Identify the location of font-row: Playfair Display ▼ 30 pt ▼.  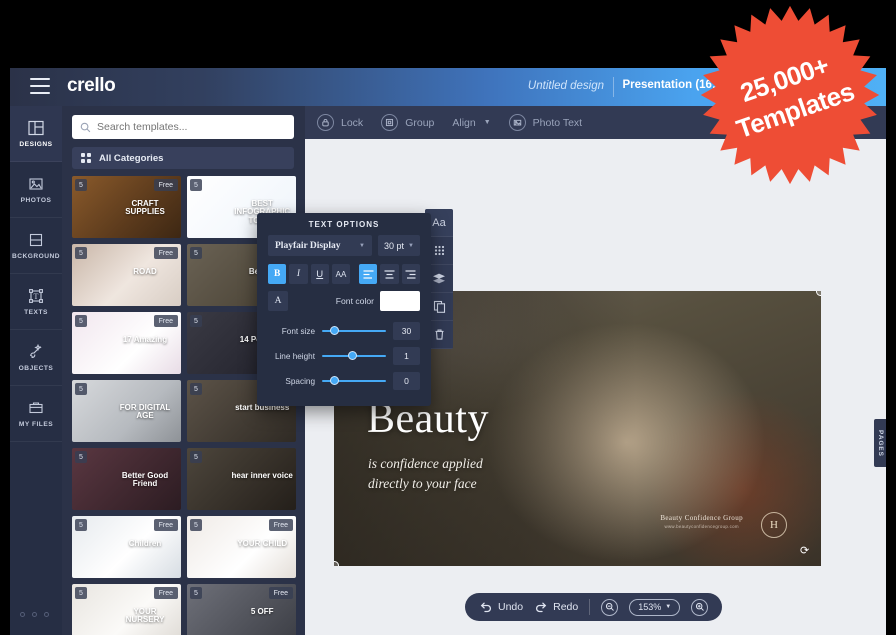
(344, 245).